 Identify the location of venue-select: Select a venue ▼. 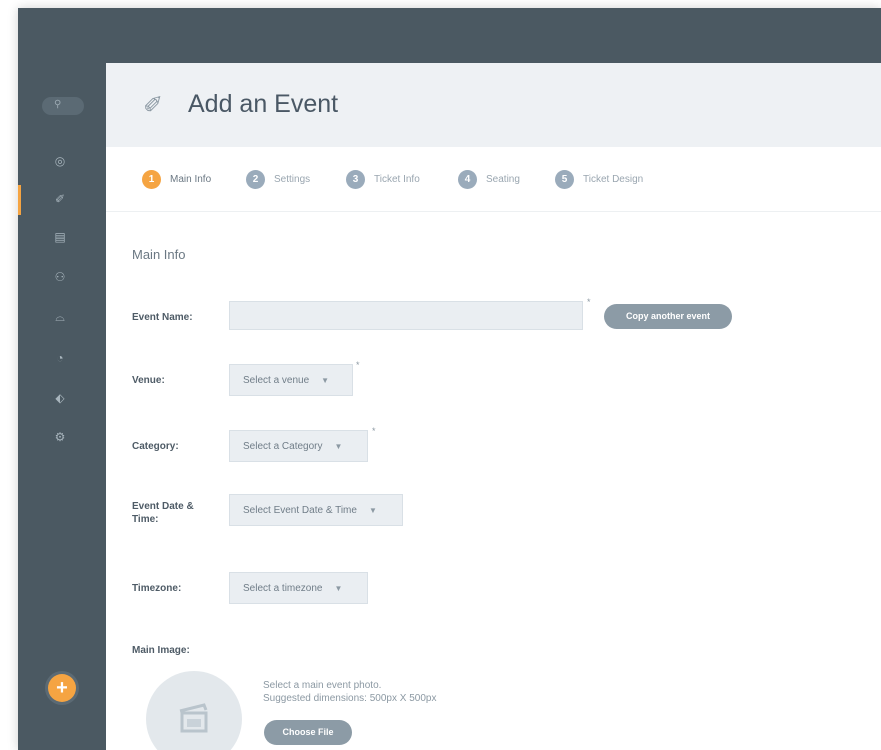
(291, 380).